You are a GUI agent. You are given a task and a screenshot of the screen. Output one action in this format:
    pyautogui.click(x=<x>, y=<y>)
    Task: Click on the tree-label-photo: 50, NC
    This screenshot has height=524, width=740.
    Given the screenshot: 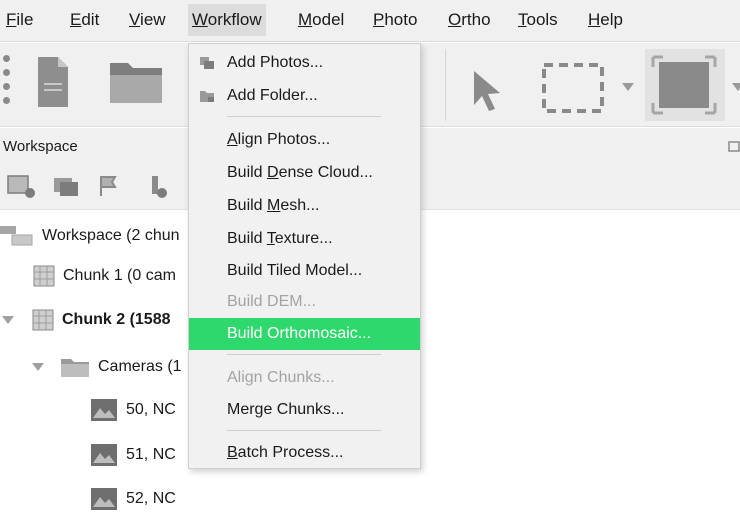 What is the action you would take?
    pyautogui.click(x=151, y=409)
    